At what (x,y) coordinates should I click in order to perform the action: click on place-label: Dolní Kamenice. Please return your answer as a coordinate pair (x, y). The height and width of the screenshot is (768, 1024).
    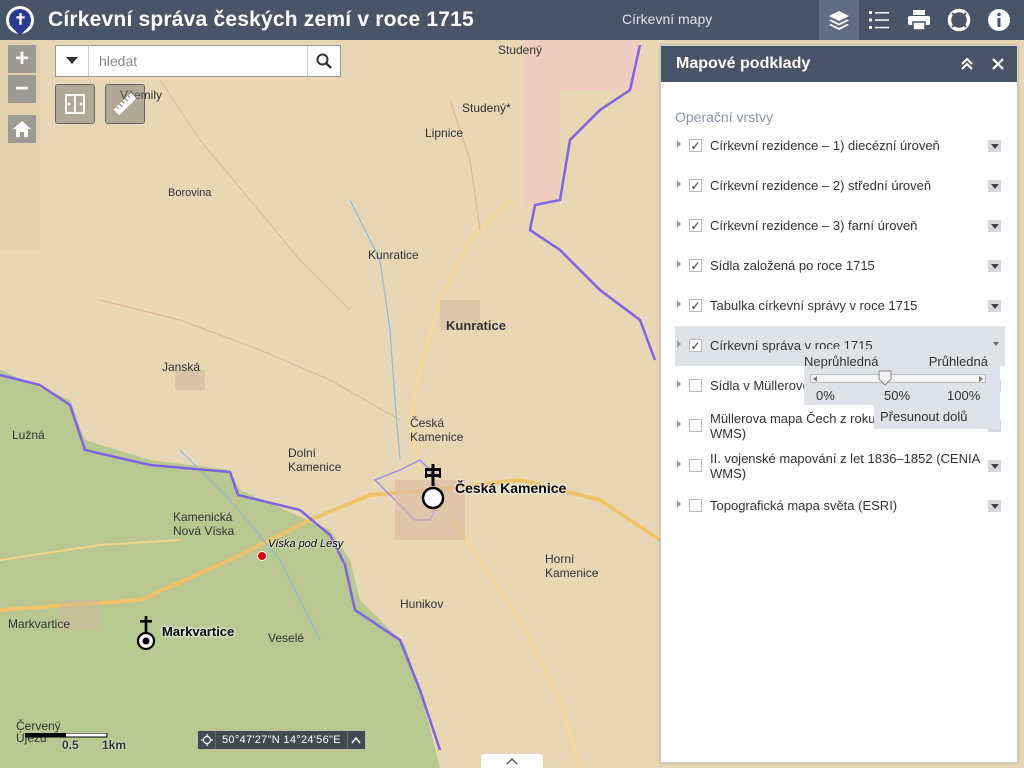
    Looking at the image, I should click on (315, 460).